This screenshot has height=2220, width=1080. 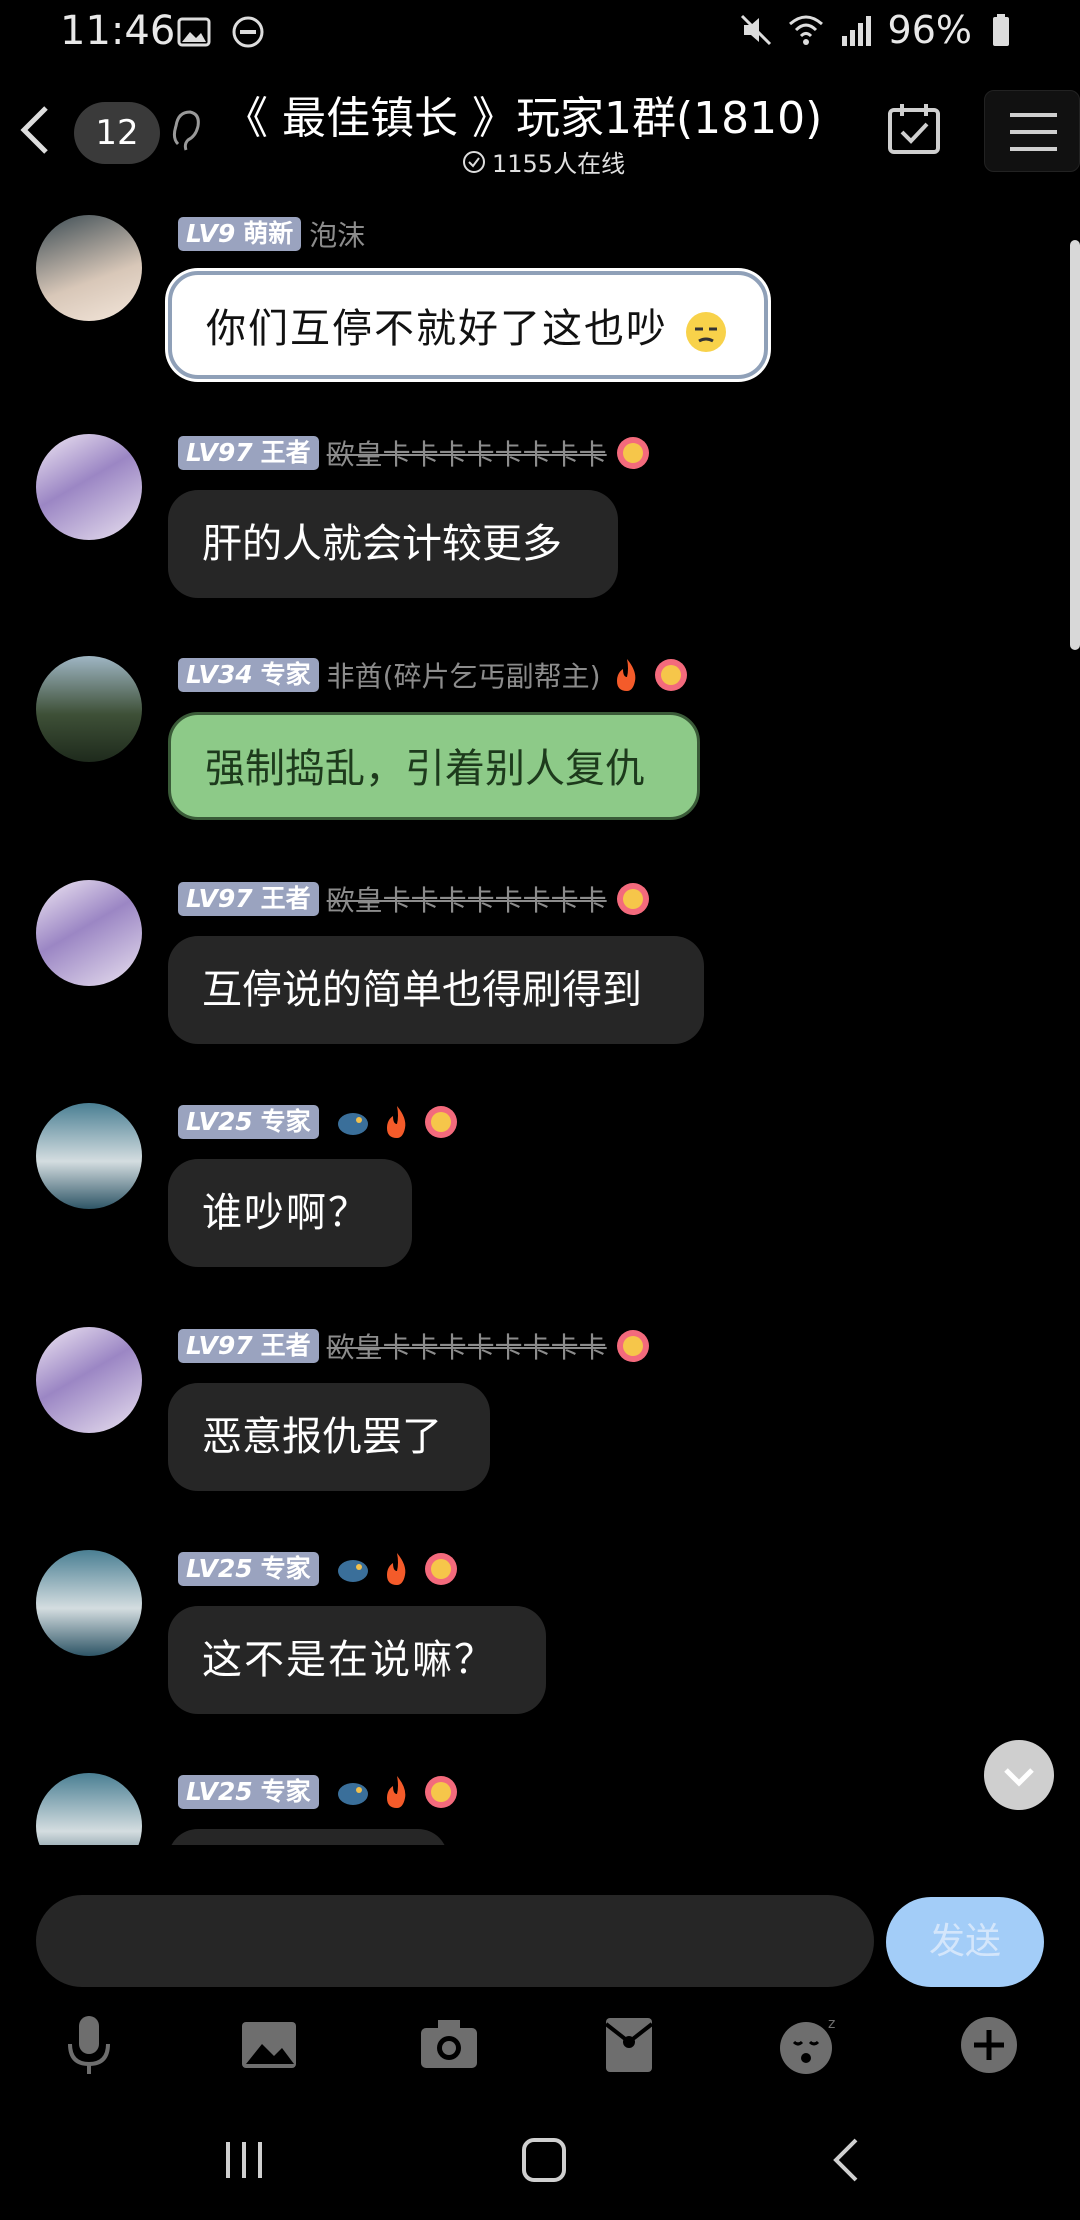 What do you see at coordinates (856, 31) in the screenshot?
I see `signal-icon` at bounding box center [856, 31].